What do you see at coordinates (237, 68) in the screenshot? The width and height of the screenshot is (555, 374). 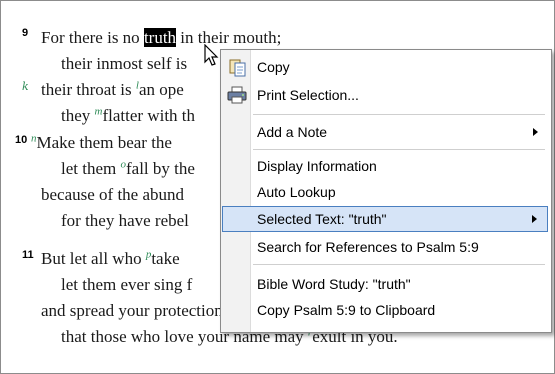 I see `copy-icon` at bounding box center [237, 68].